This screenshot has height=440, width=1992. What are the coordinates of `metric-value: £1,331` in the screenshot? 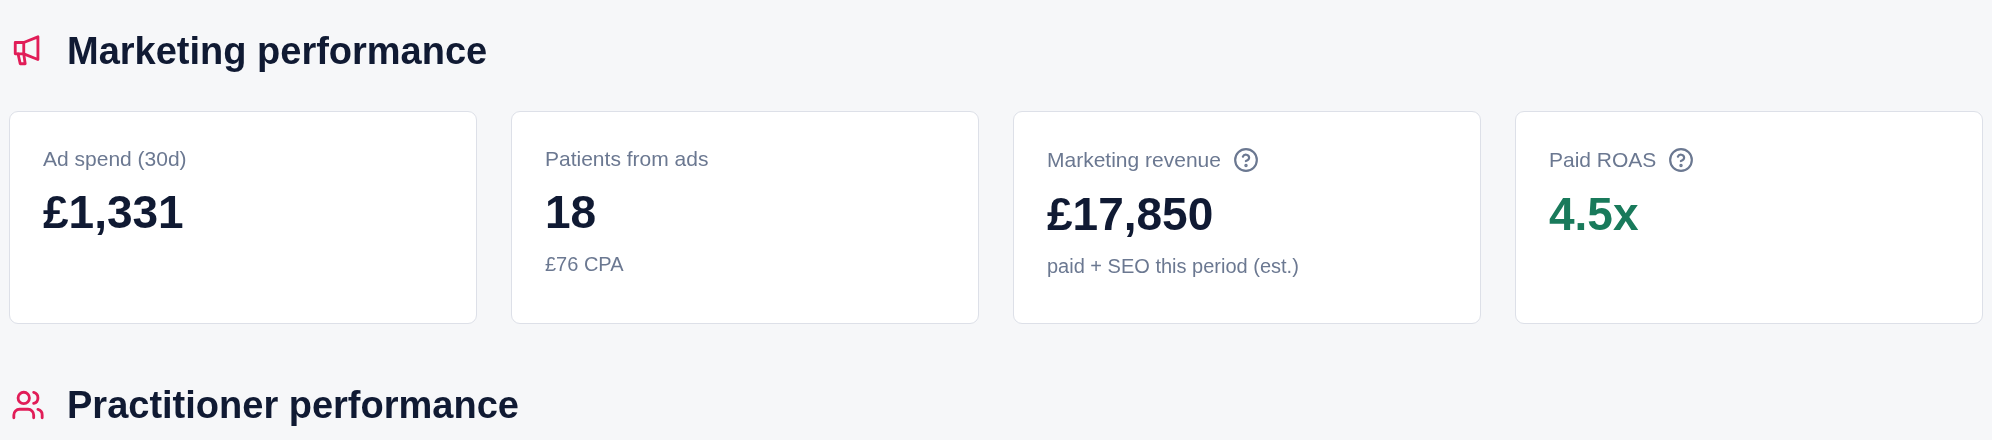 It's located at (113, 212).